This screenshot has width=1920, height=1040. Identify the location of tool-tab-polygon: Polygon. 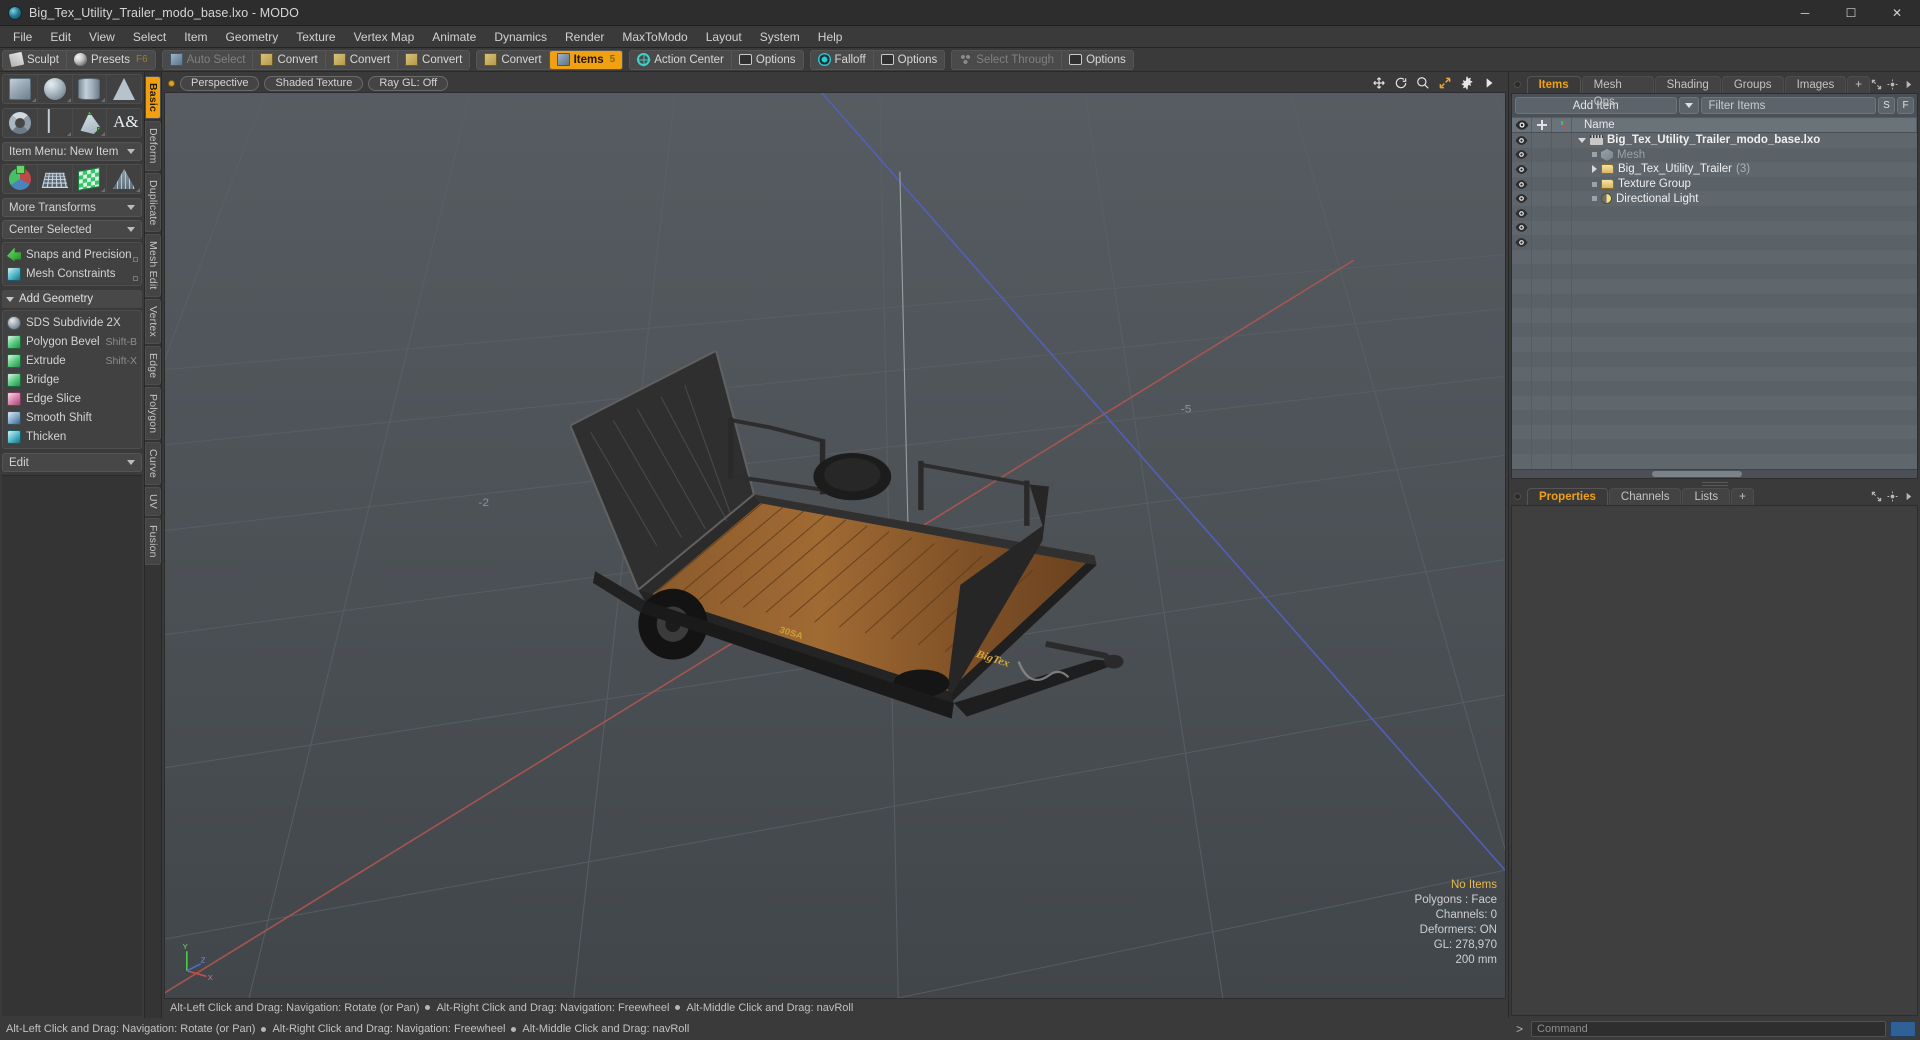
(153, 414).